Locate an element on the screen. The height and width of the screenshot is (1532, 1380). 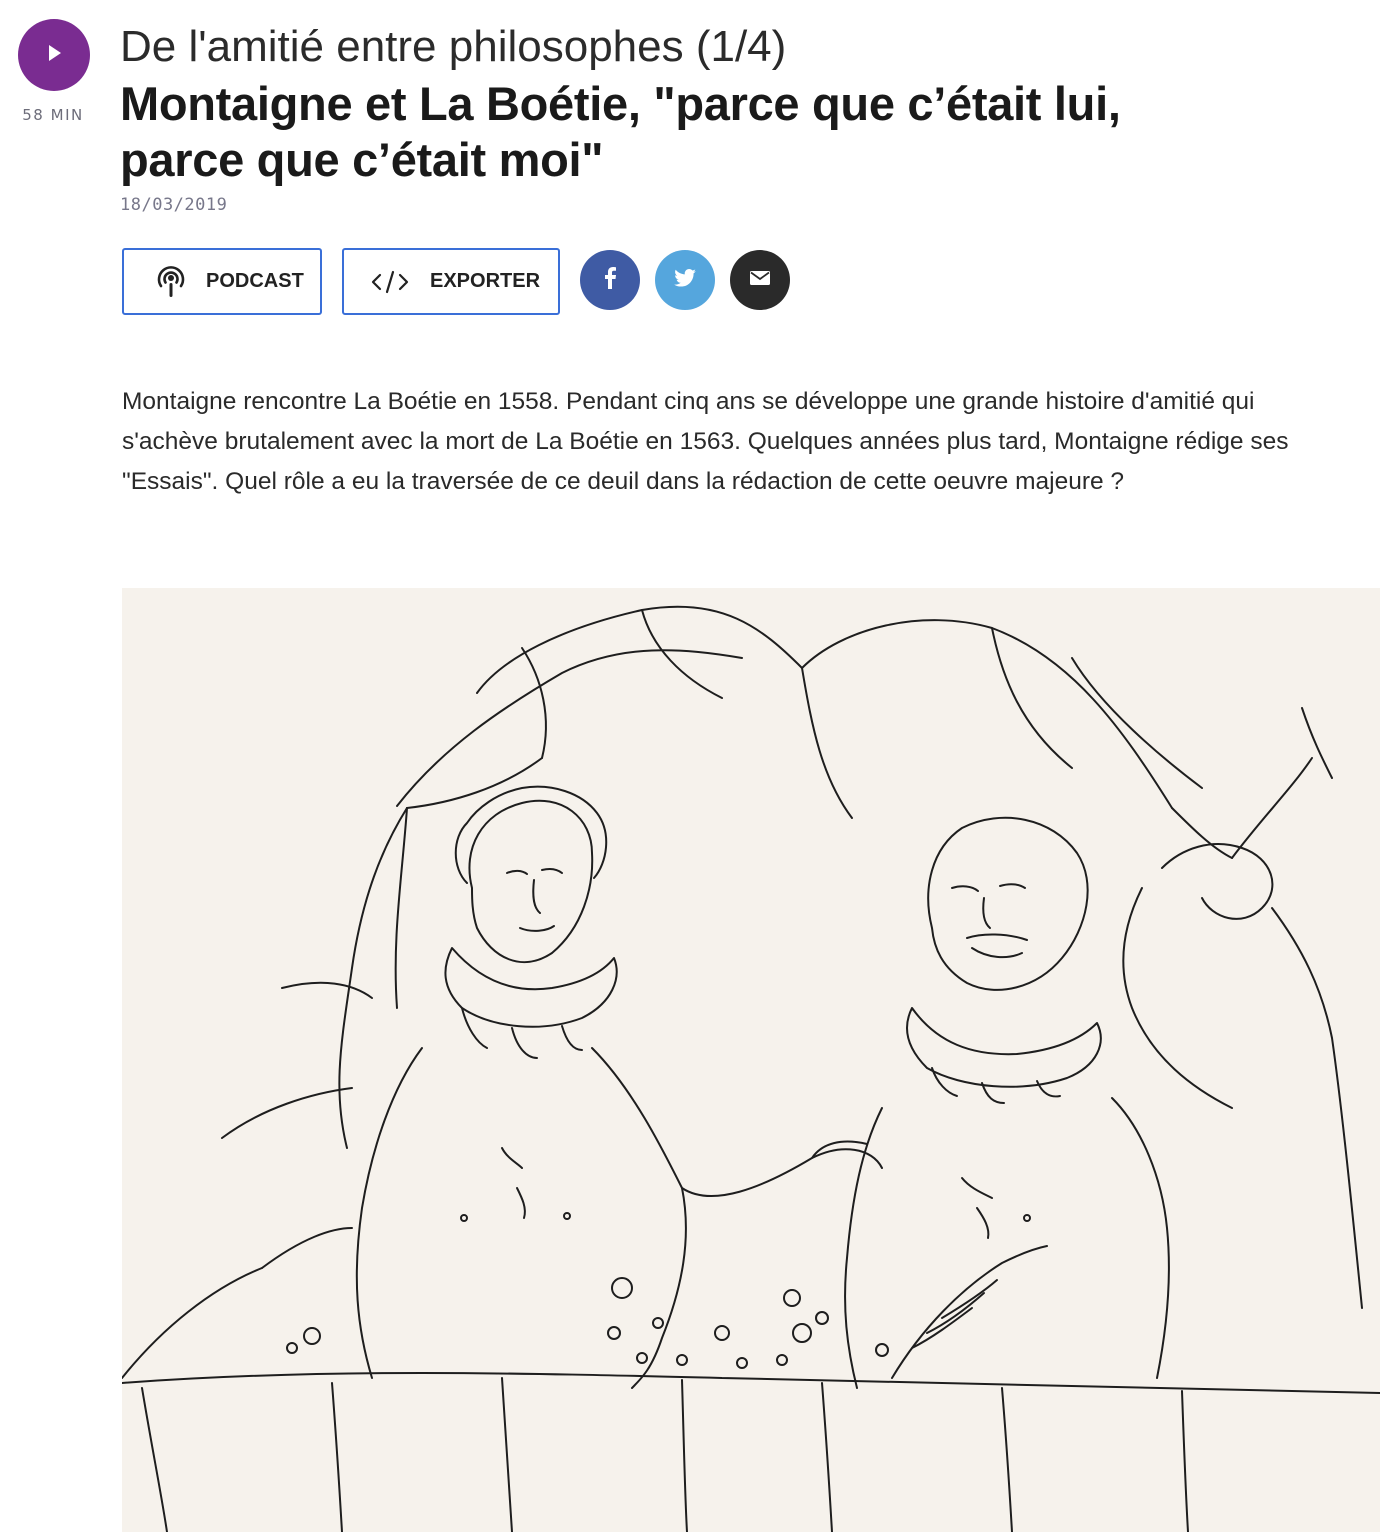
share-email-button is located at coordinates (760, 280).